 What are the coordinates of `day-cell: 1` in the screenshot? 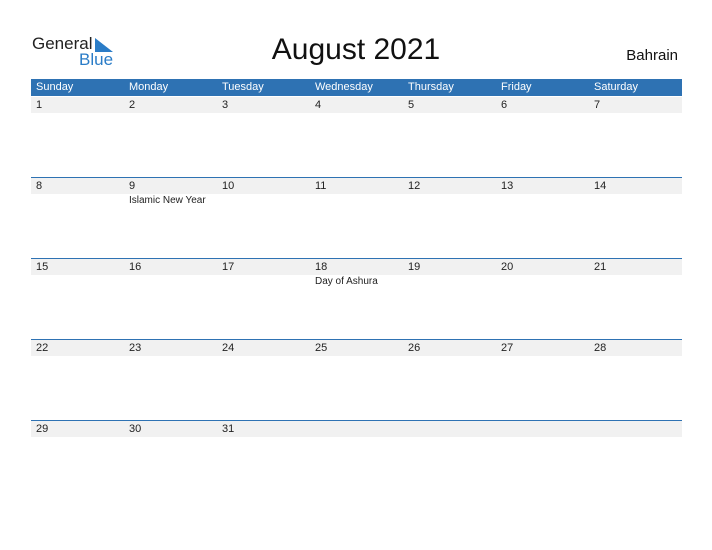 It's located at (77, 137).